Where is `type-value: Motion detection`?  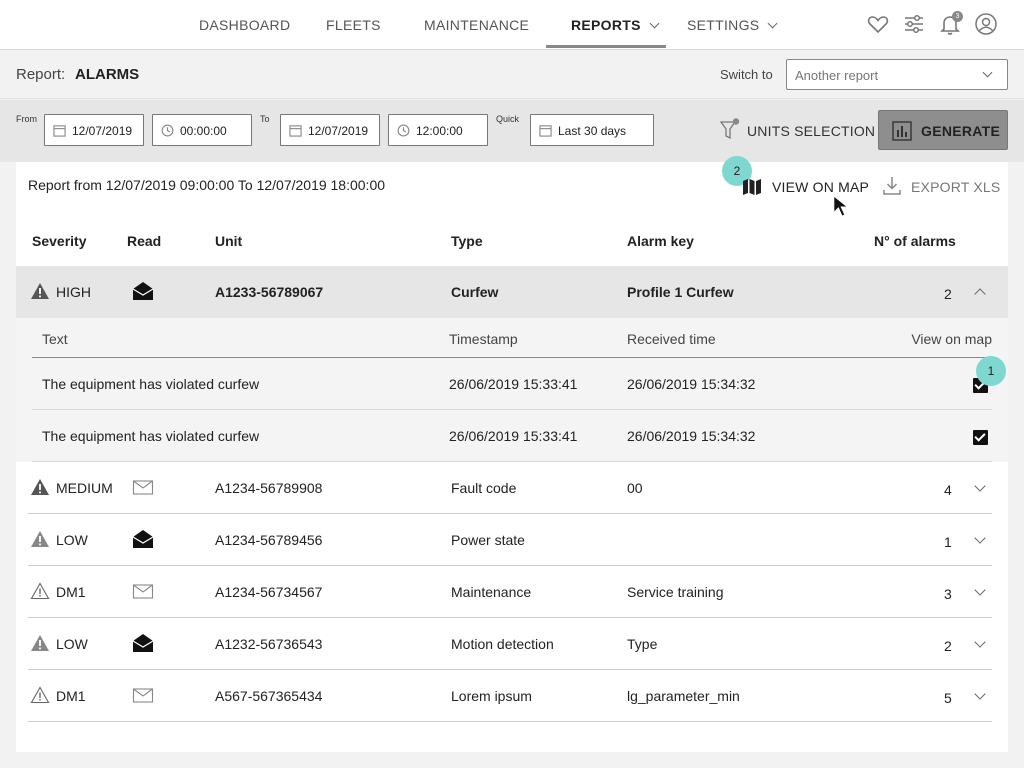
type-value: Motion detection is located at coordinates (502, 644).